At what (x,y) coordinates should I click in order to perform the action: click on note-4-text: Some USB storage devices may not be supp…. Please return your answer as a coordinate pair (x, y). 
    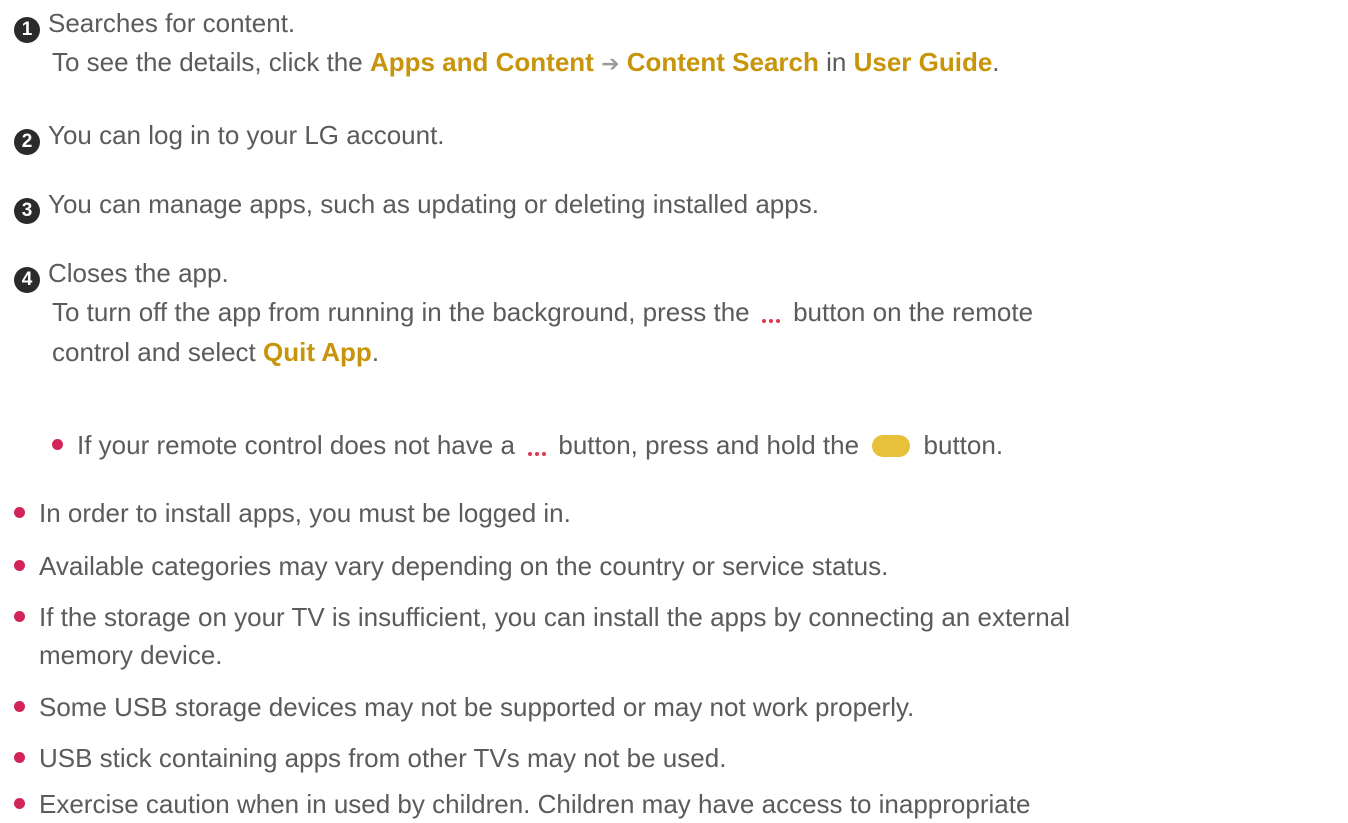
    Looking at the image, I should click on (477, 707).